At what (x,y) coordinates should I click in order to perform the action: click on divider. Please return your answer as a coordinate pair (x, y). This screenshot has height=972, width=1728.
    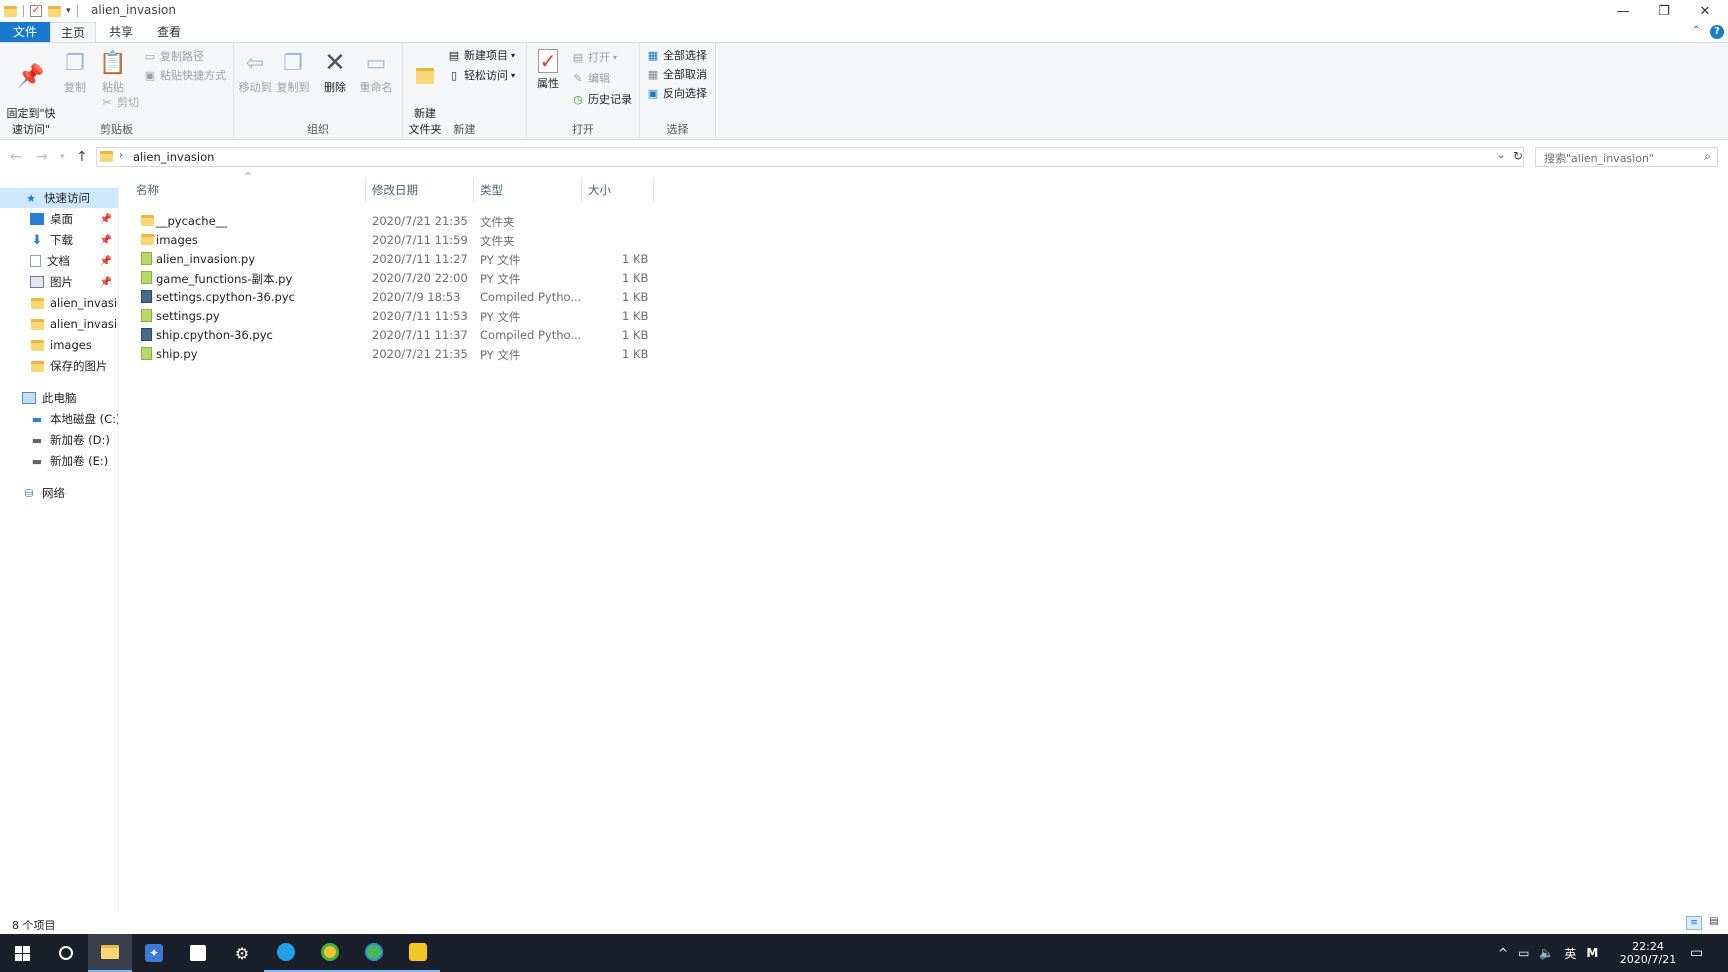
    Looking at the image, I should click on (77, 11).